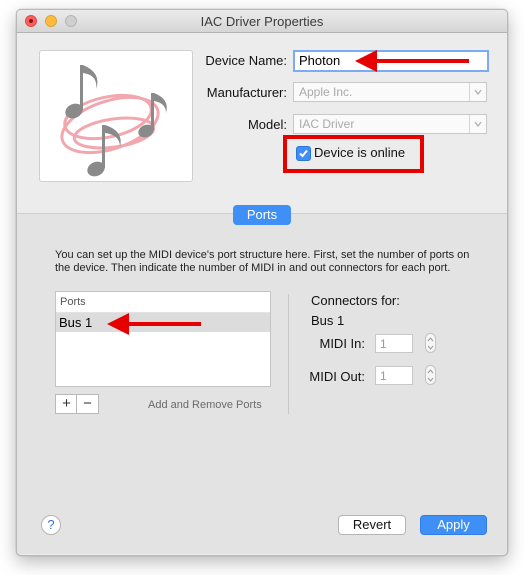 The width and height of the screenshot is (524, 575). Describe the element at coordinates (394, 343) in the screenshot. I see `midi-in-field: 1` at that location.